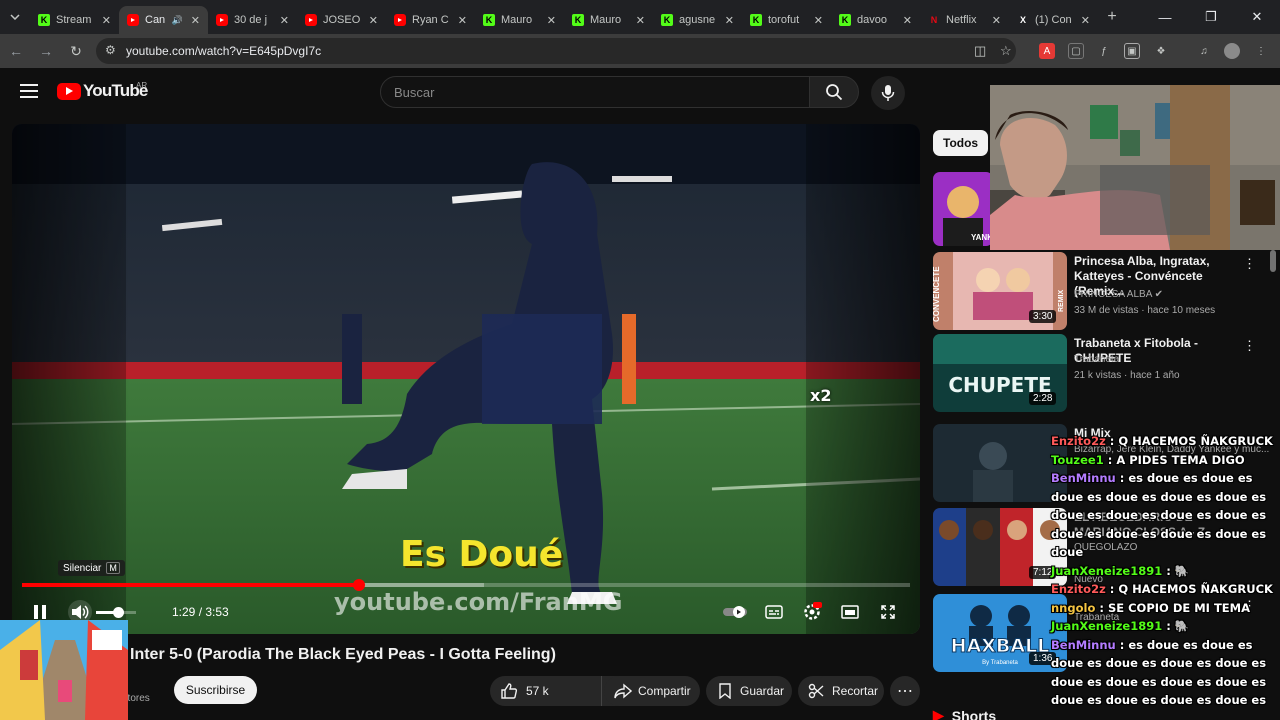 Image resolution: width=1280 pixels, height=720 pixels. Describe the element at coordinates (1232, 51) in the screenshot. I see `profile-avatar` at that location.